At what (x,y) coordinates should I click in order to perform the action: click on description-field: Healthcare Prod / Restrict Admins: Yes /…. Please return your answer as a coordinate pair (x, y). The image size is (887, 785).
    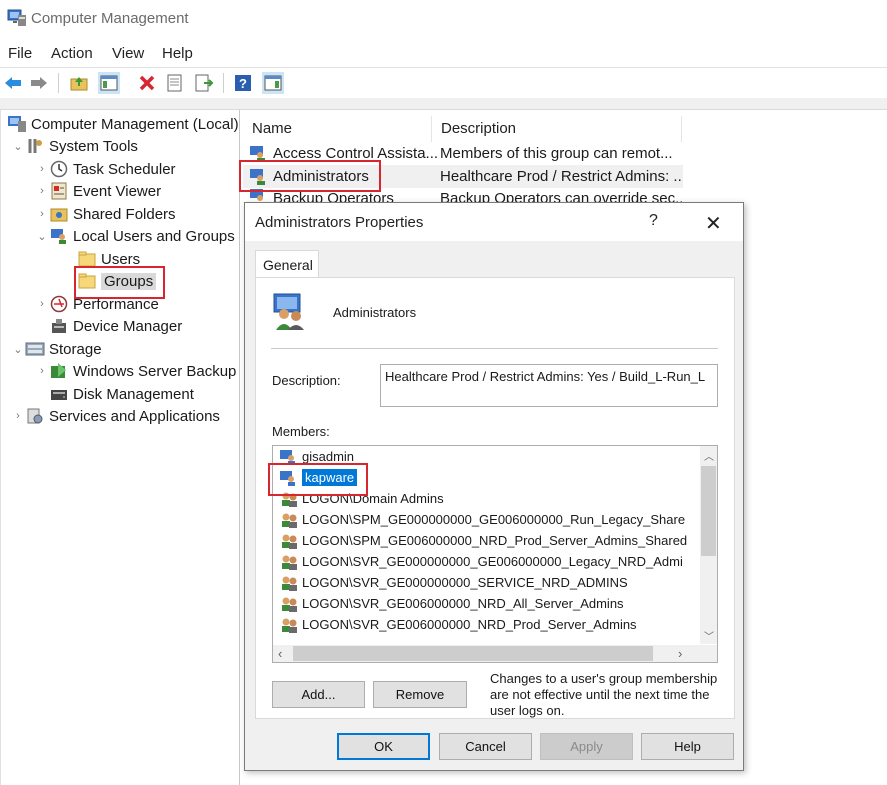
    Looking at the image, I should click on (549, 385).